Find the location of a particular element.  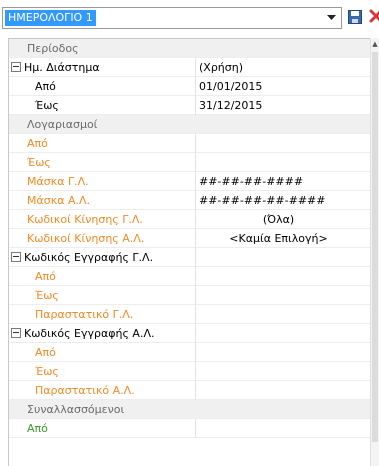

property-row-period-from: Από 01/01/2015 is located at coordinates (189, 86).